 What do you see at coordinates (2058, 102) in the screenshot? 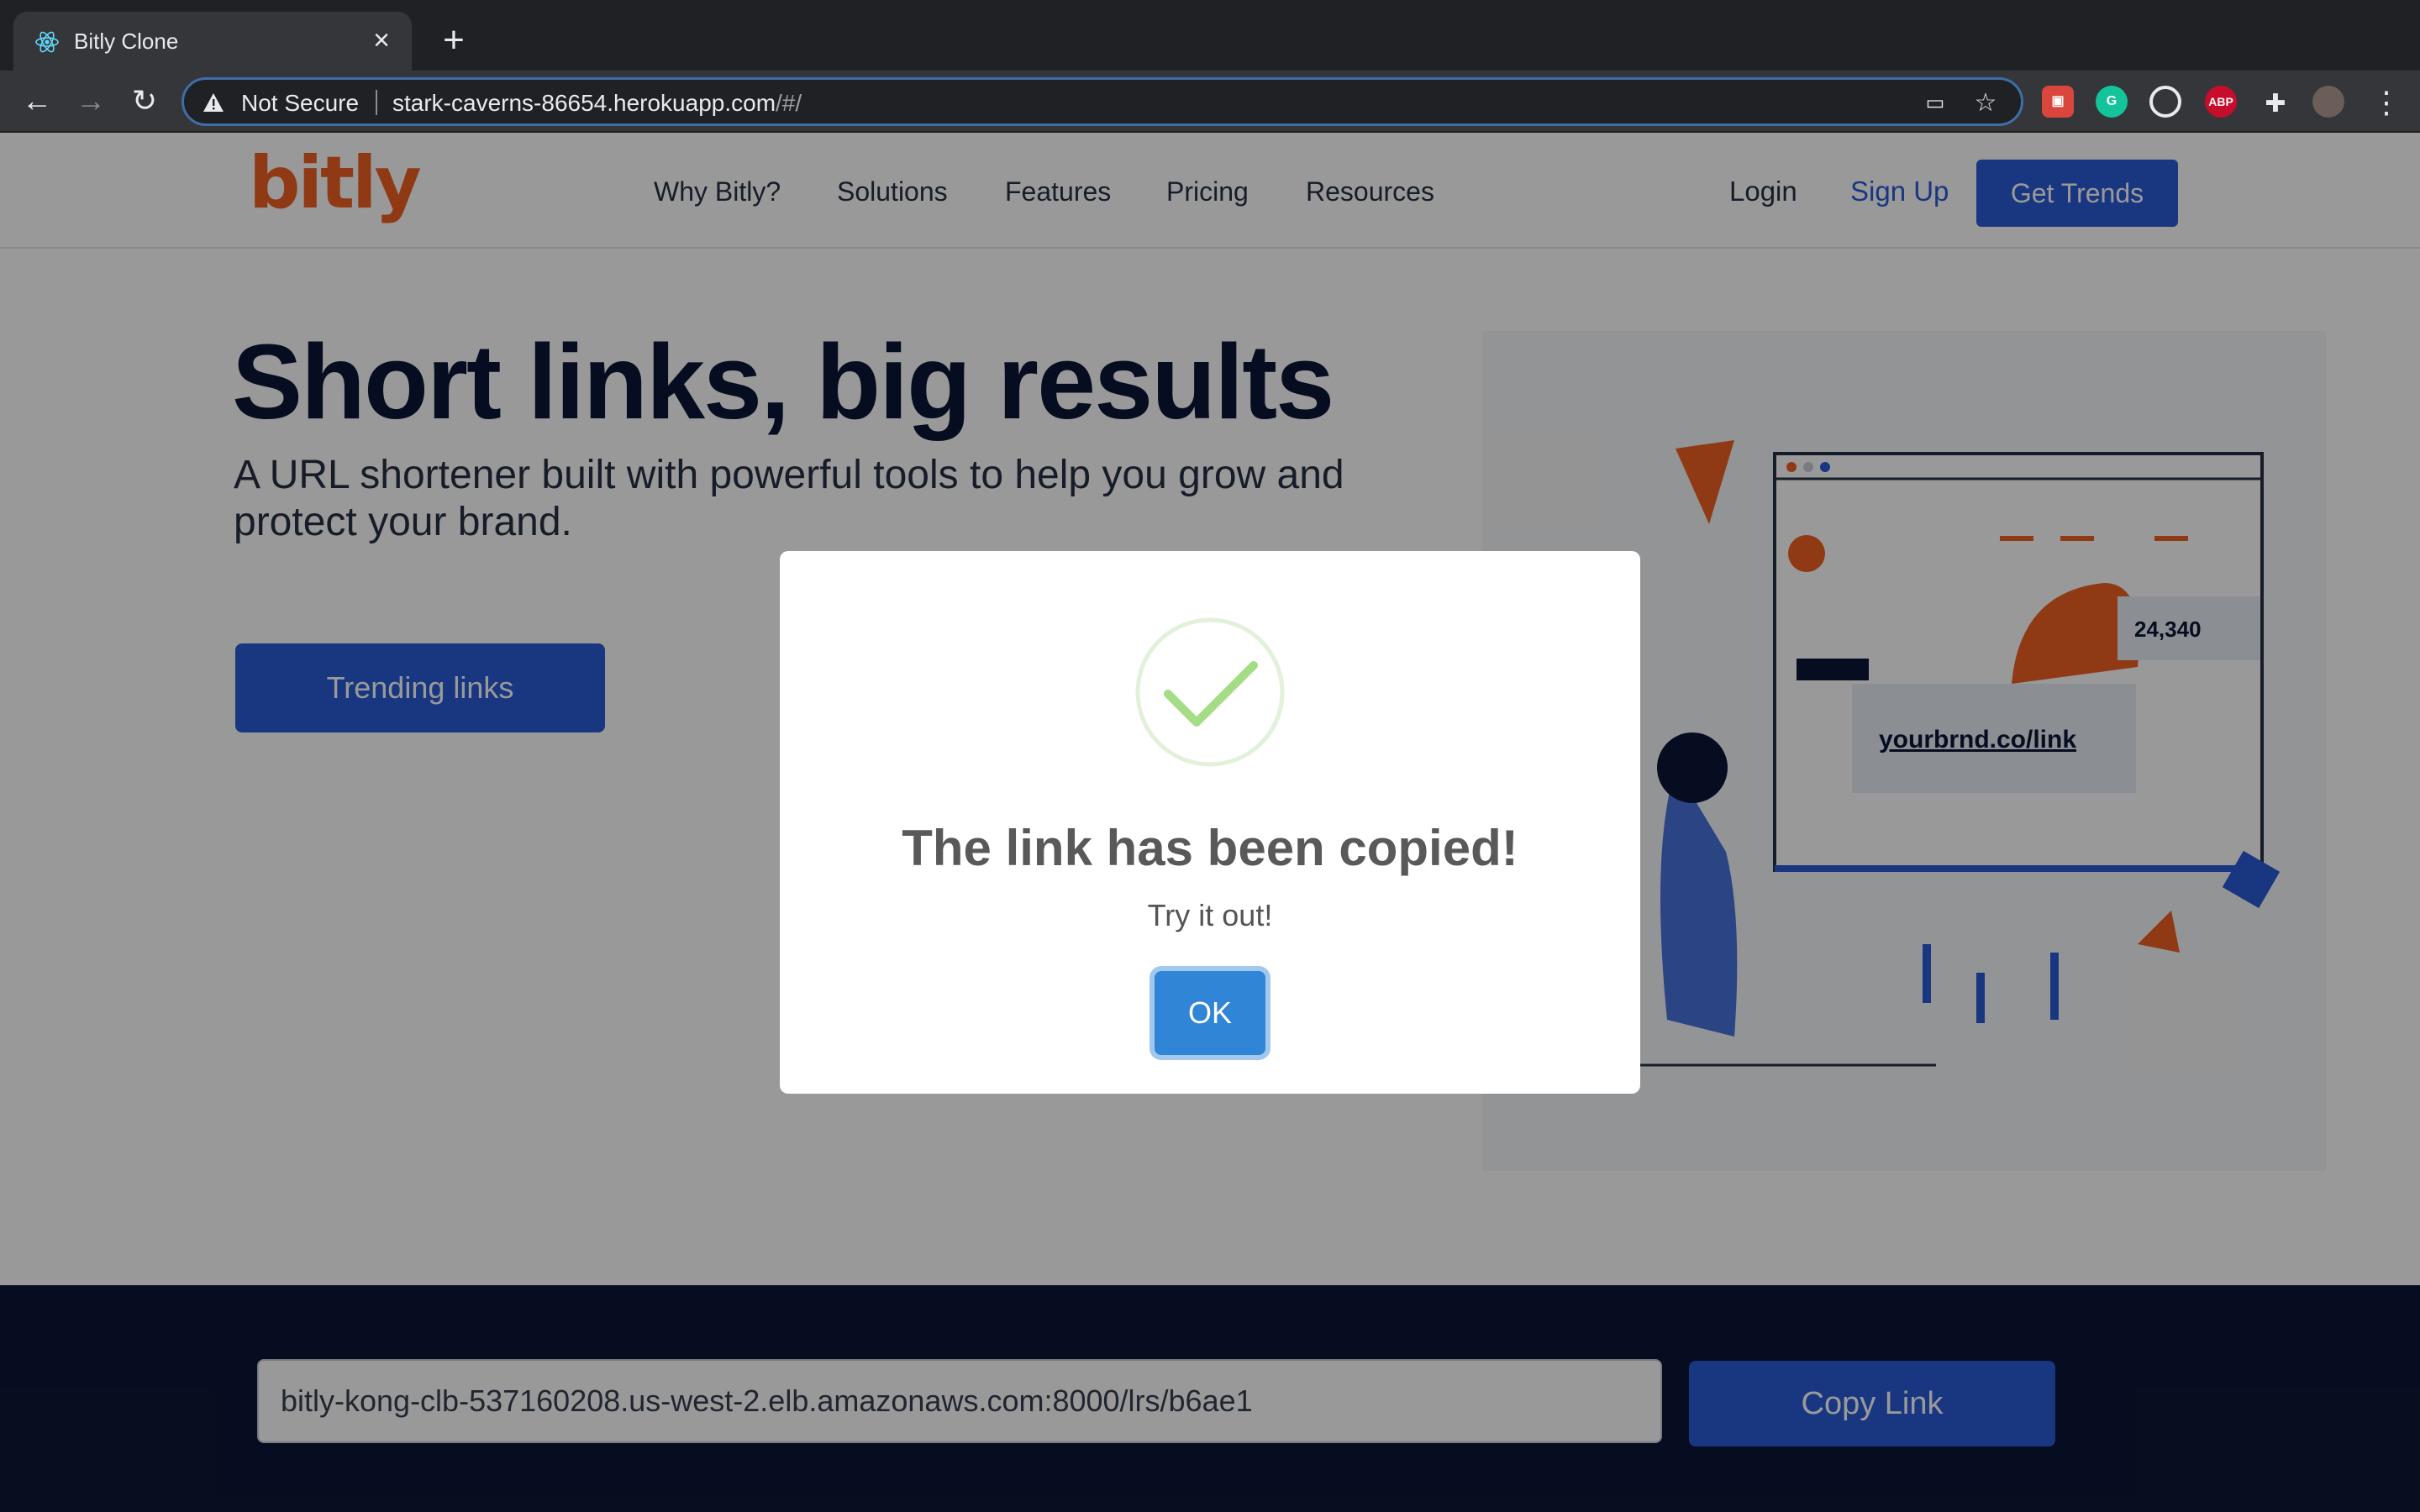
I see `extension-icon: ▣` at bounding box center [2058, 102].